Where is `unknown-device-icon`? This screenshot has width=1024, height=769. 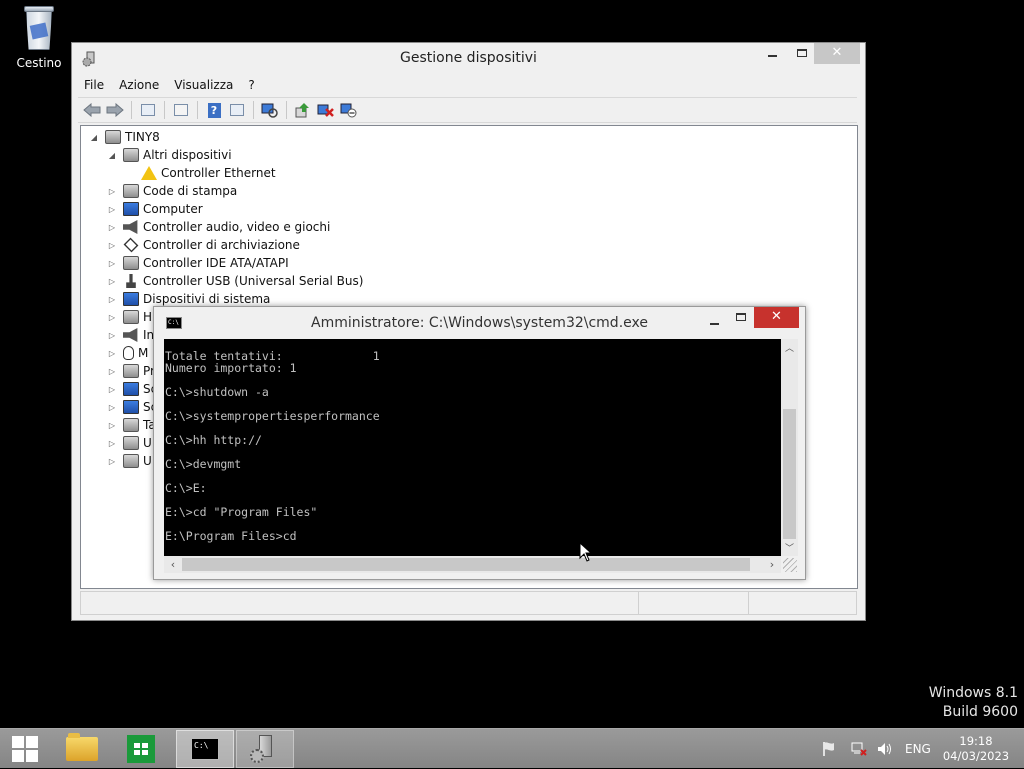
unknown-device-icon is located at coordinates (131, 155).